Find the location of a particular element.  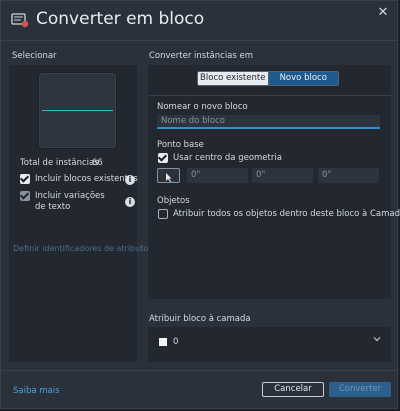

convert-to-block-icon is located at coordinates (20, 20).